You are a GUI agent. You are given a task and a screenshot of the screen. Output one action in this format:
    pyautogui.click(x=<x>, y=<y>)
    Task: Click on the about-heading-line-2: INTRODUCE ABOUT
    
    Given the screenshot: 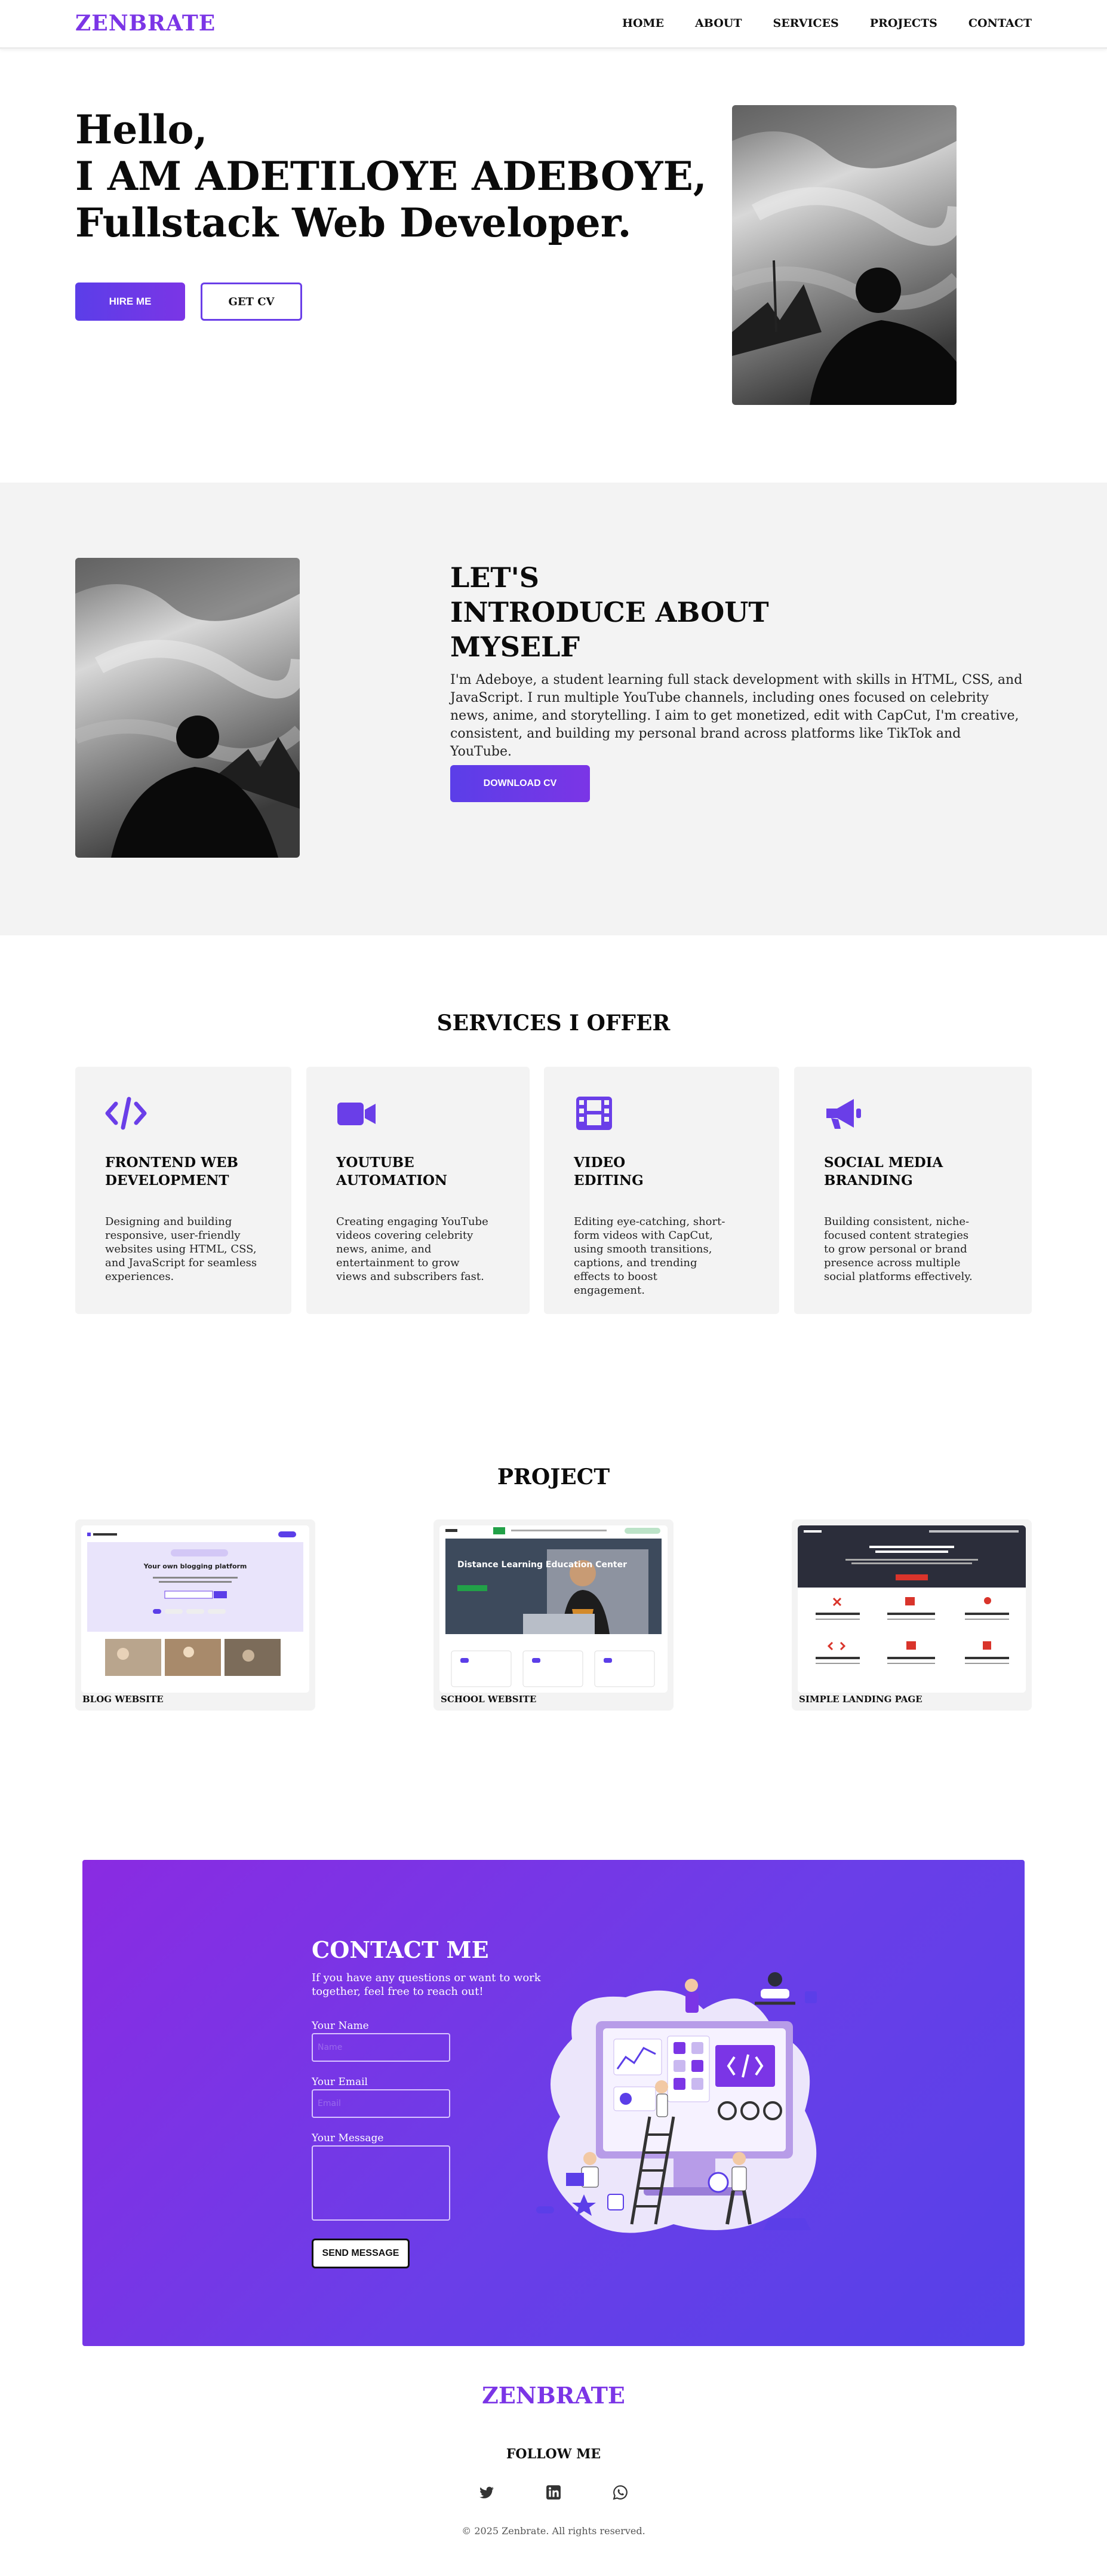 What is the action you would take?
    pyautogui.click(x=609, y=612)
    